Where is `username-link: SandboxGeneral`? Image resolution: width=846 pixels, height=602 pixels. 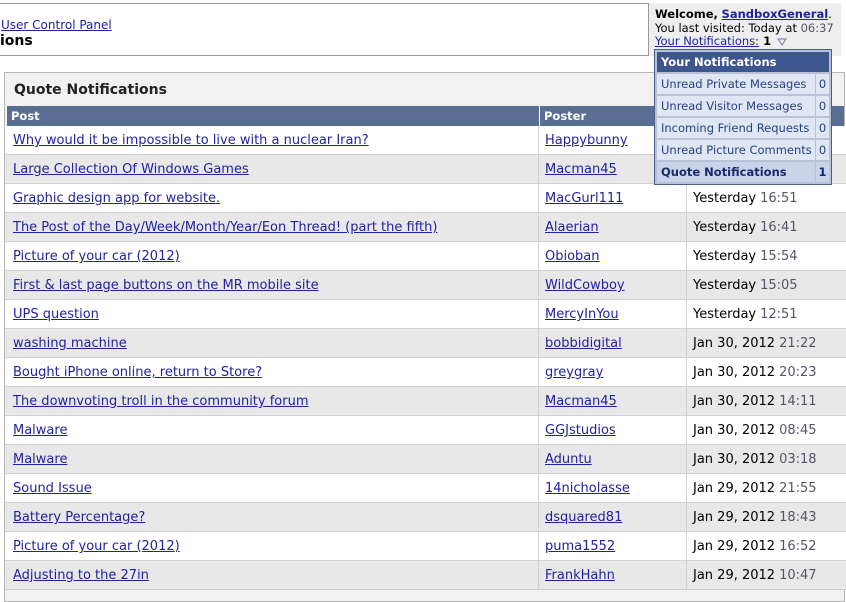 username-link: SandboxGeneral is located at coordinates (775, 14).